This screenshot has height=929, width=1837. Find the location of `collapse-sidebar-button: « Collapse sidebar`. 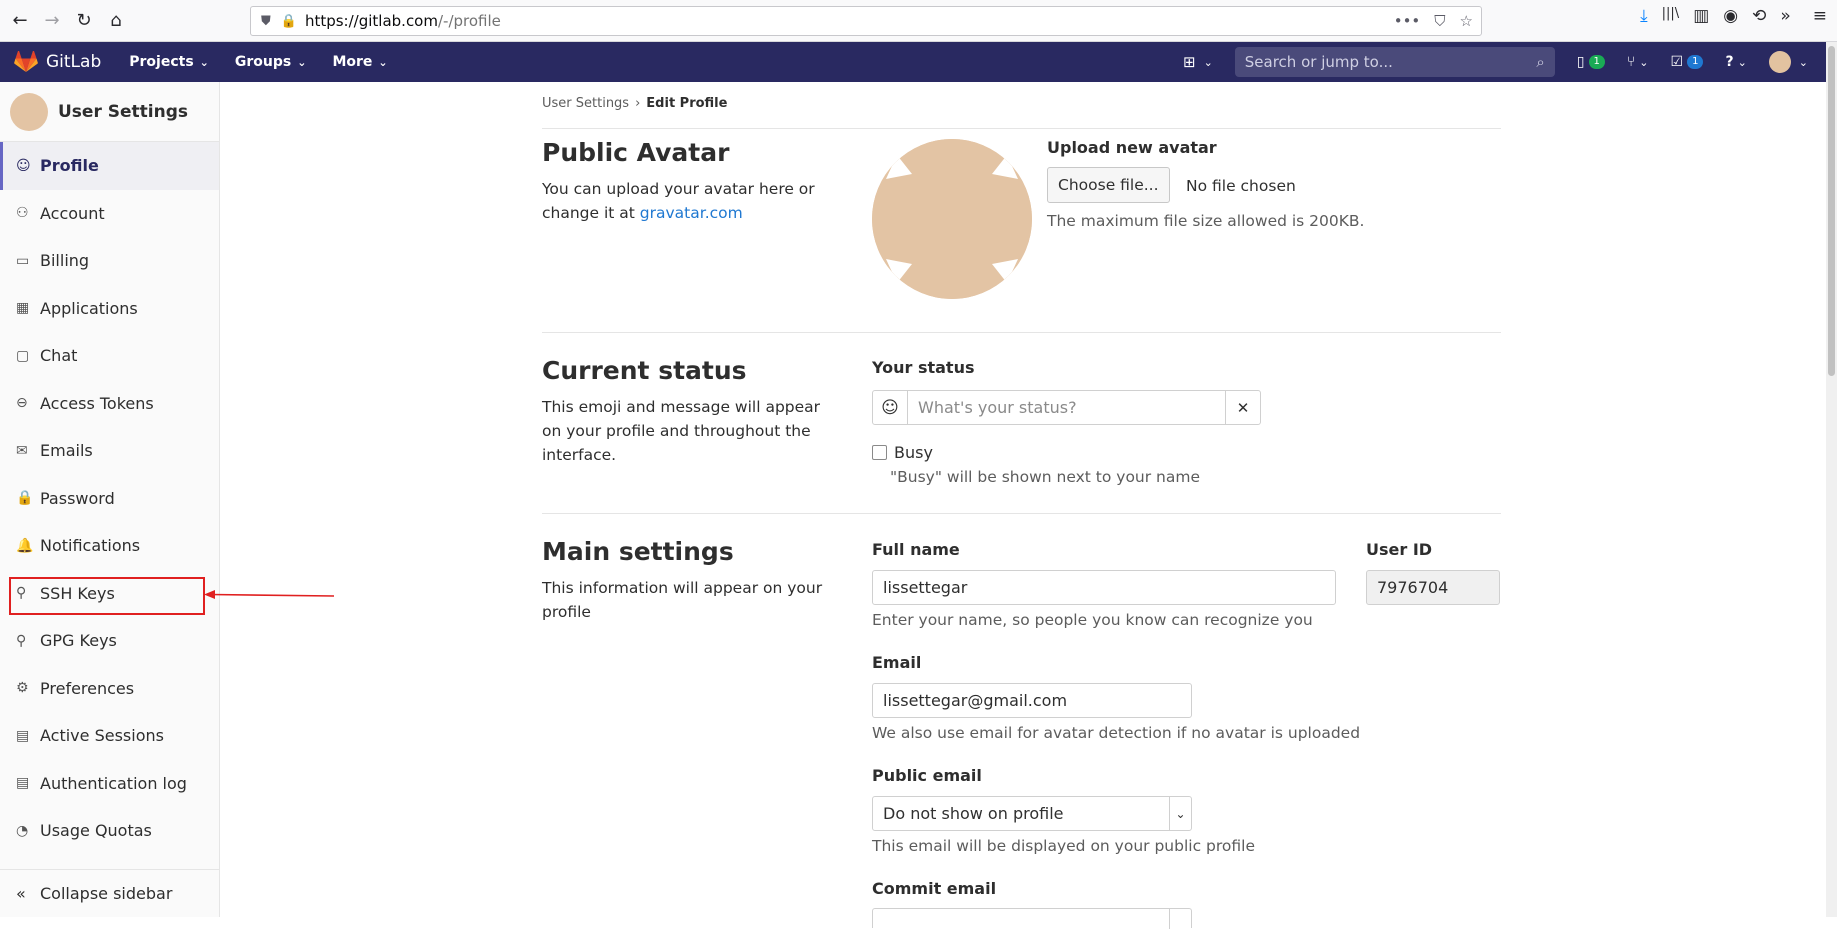

collapse-sidebar-button: « Collapse sidebar is located at coordinates (110, 893).